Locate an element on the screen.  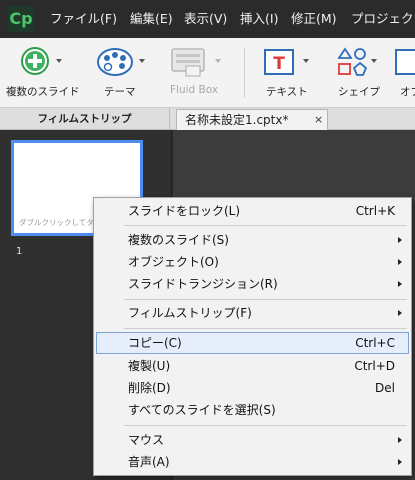
menu-item-label: 複数のスライド(S) is located at coordinates (178, 240).